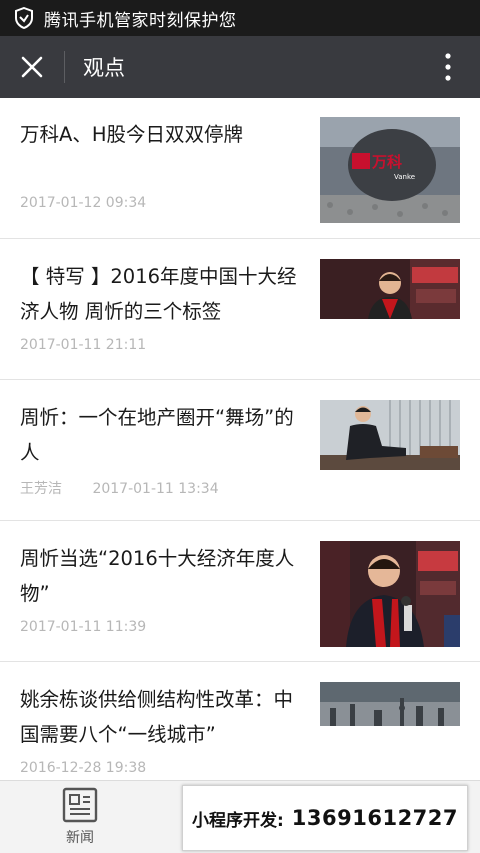  I want to click on article-title: 【 特写 】2016年度中国十大经济人物 周忻的三个标签, so click(158, 294).